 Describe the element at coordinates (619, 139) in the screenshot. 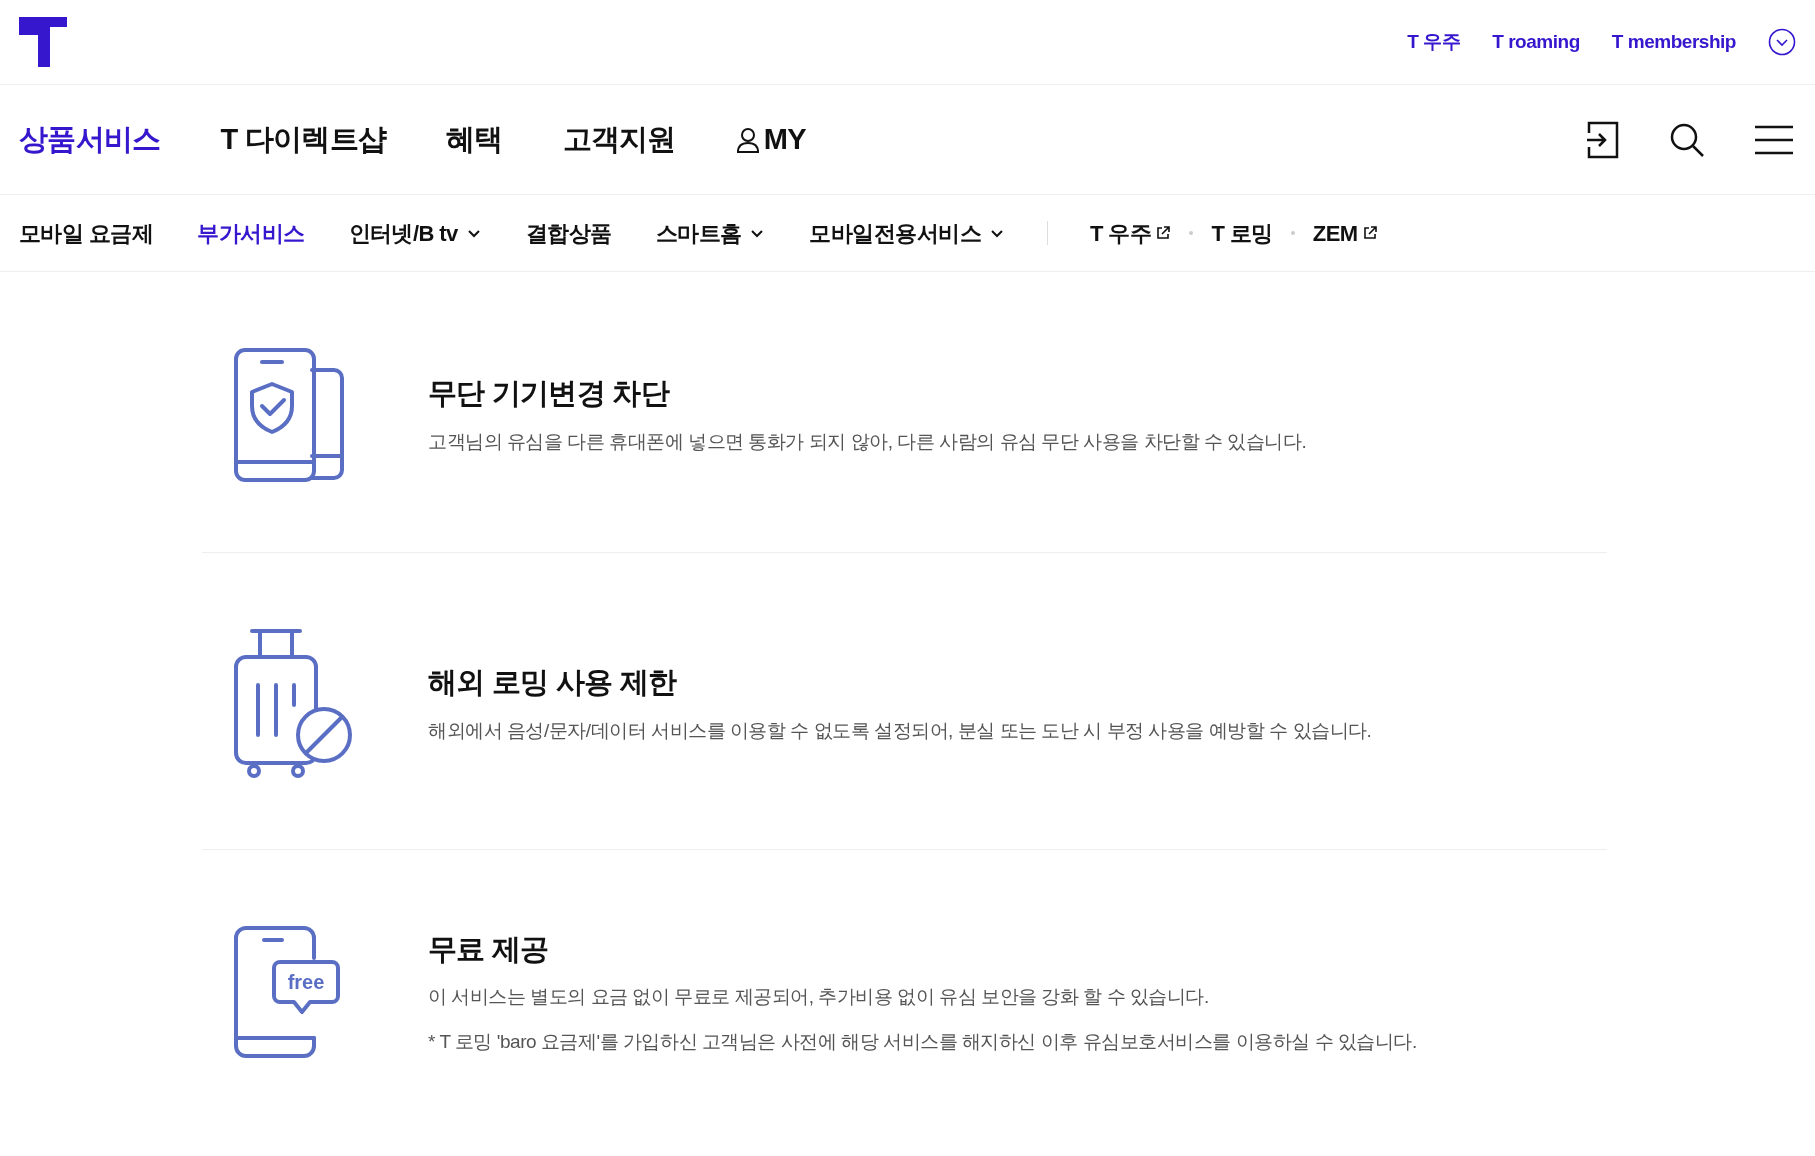

I see `main-nav-item: 고객지원` at that location.